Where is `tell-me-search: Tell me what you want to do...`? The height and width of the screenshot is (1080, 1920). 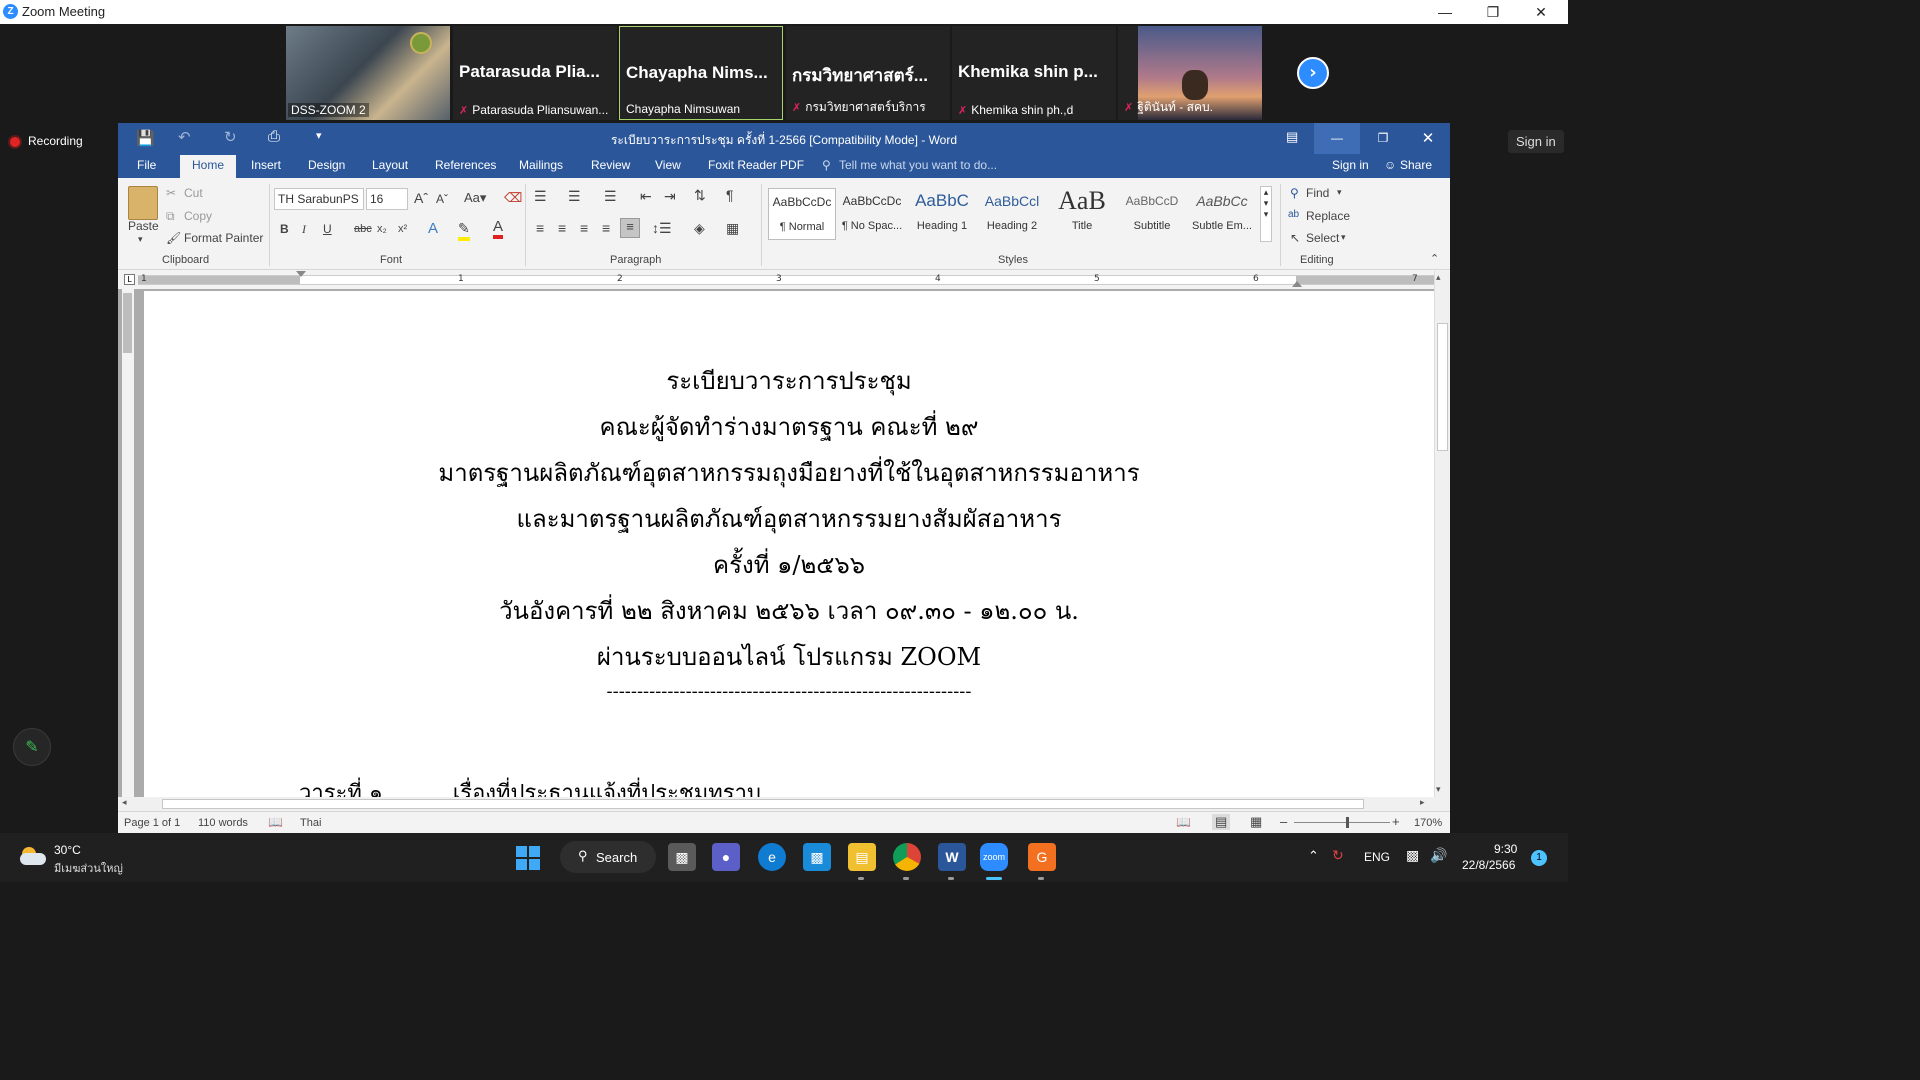
tell-me-search: Tell me what you want to do... is located at coordinates (918, 165).